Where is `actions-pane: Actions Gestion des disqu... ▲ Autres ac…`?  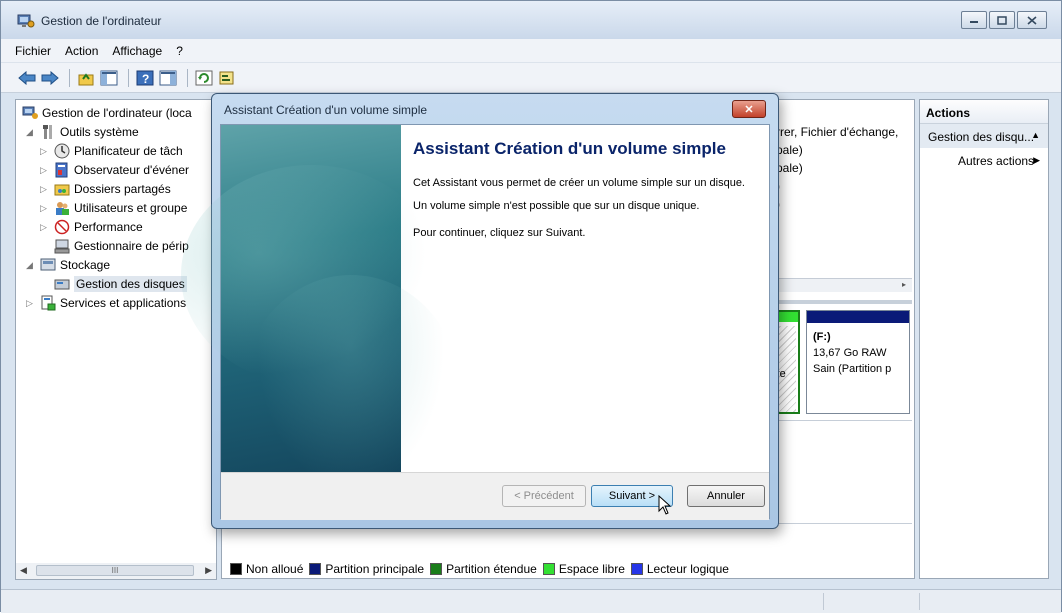 actions-pane: Actions Gestion des disqu... ▲ Autres ac… is located at coordinates (984, 339).